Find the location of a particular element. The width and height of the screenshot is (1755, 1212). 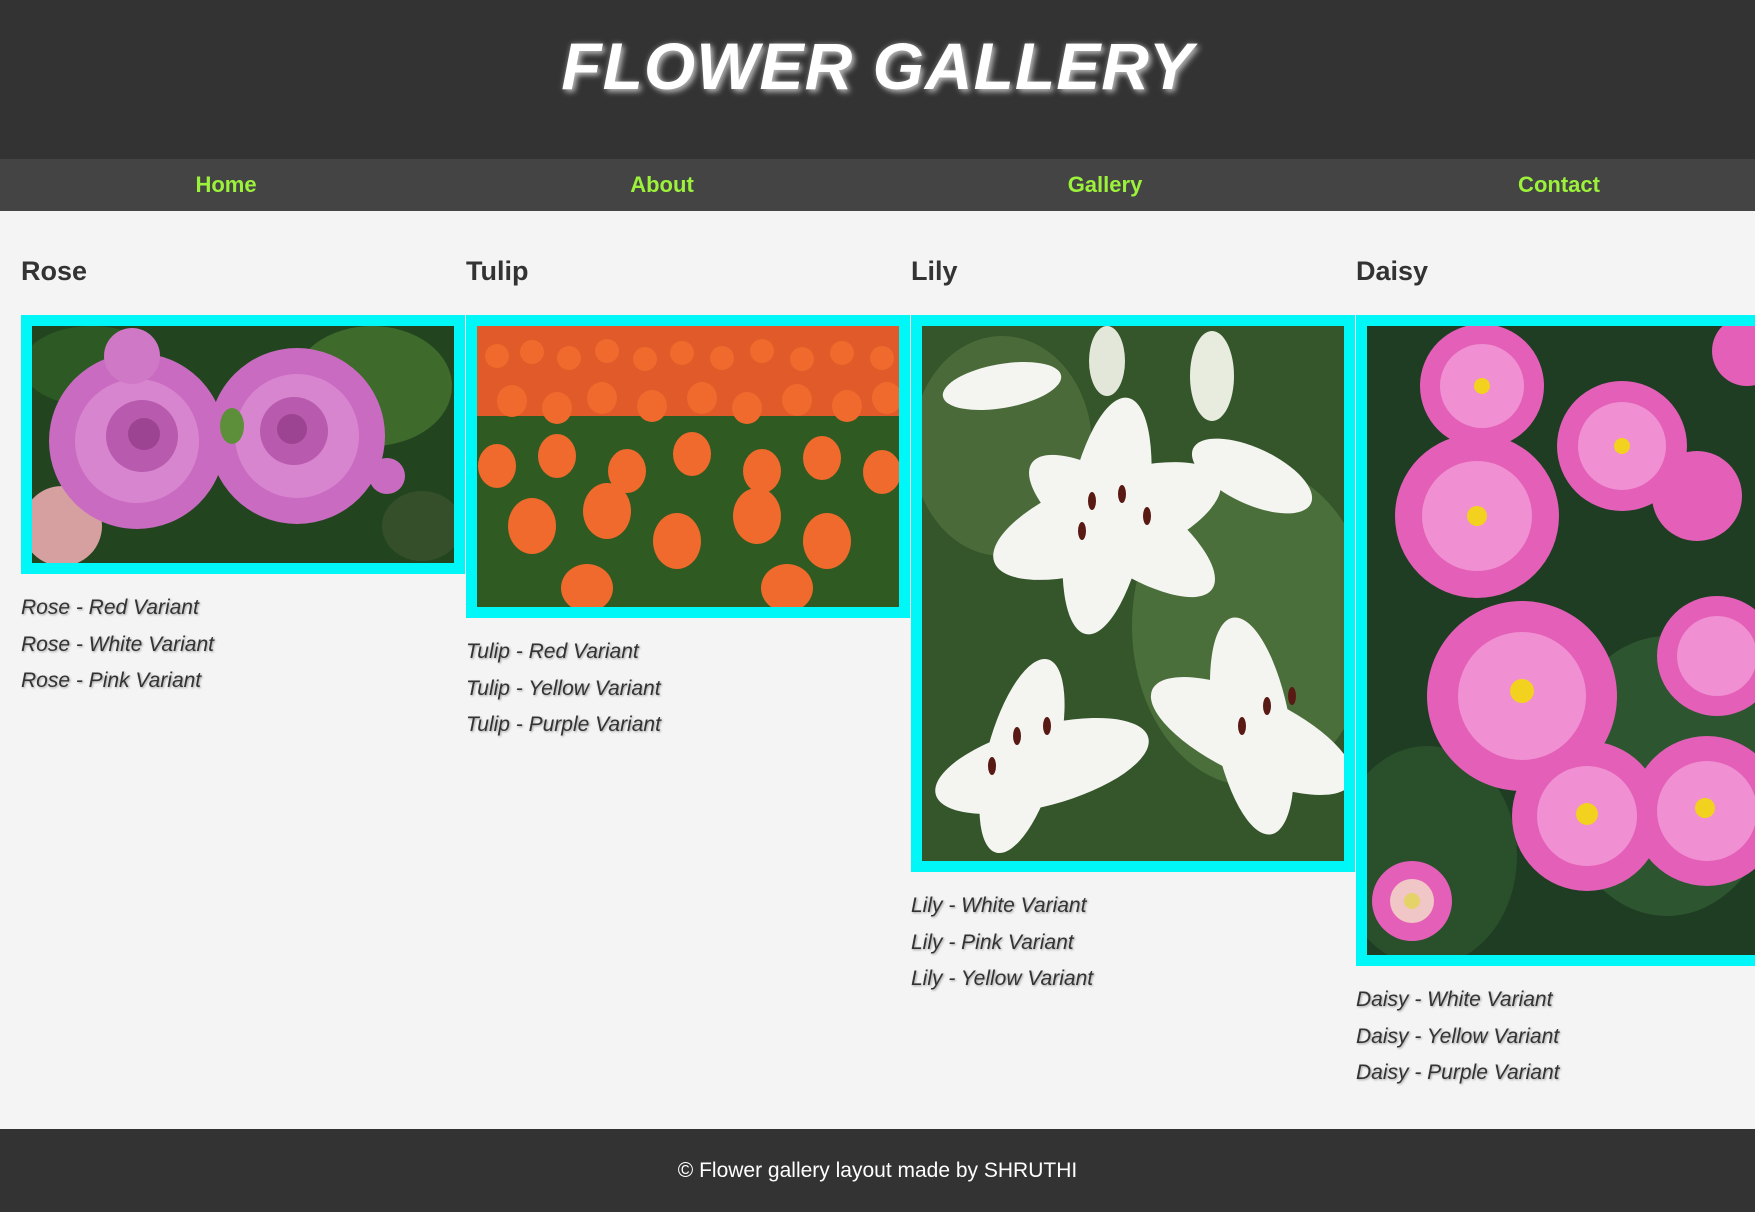

list-item: Lily - White Variant is located at coordinates (999, 905).